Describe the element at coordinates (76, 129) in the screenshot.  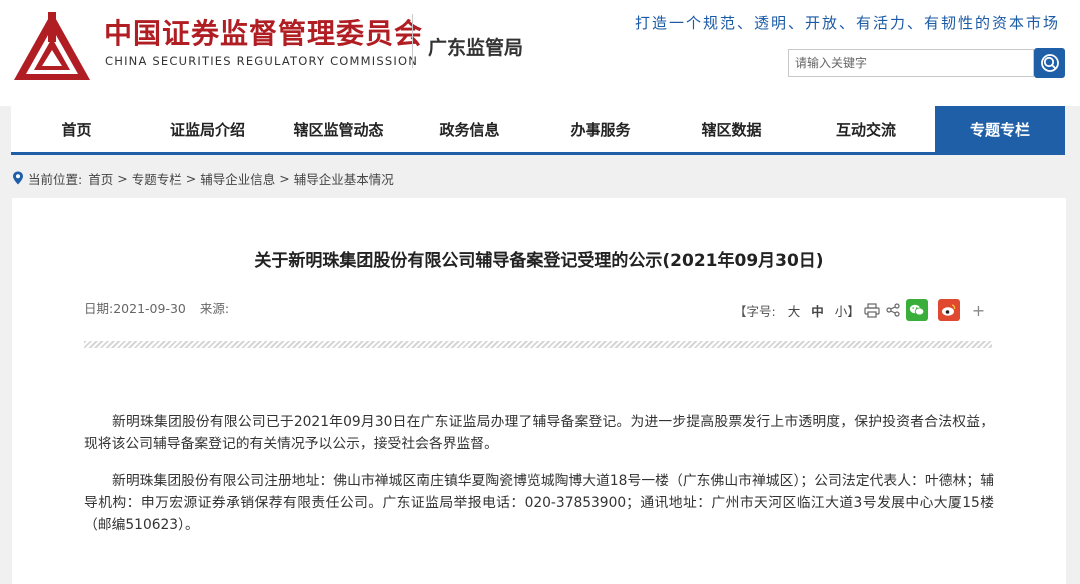
I see `nav-item-home: 首页` at that location.